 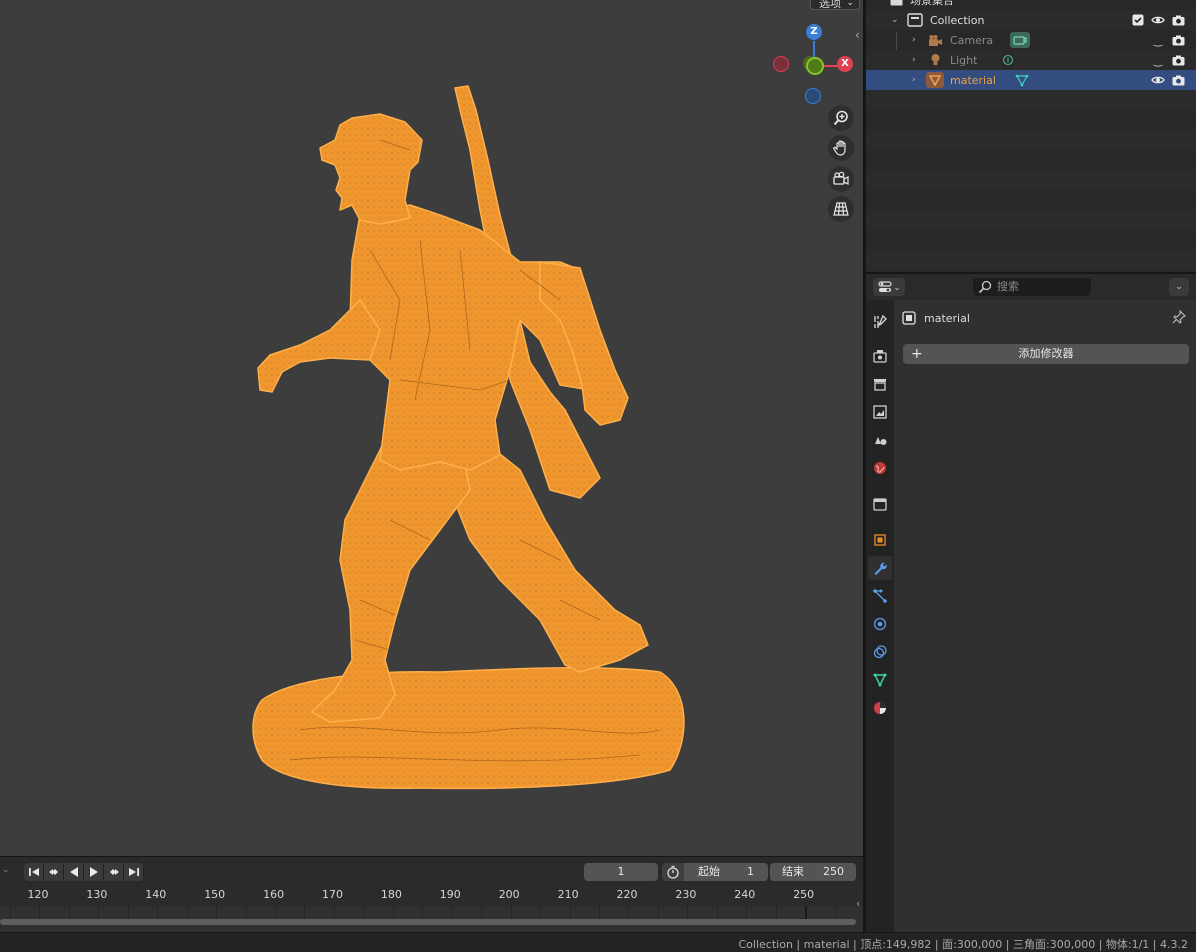 I want to click on tab-physics, so click(x=880, y=624).